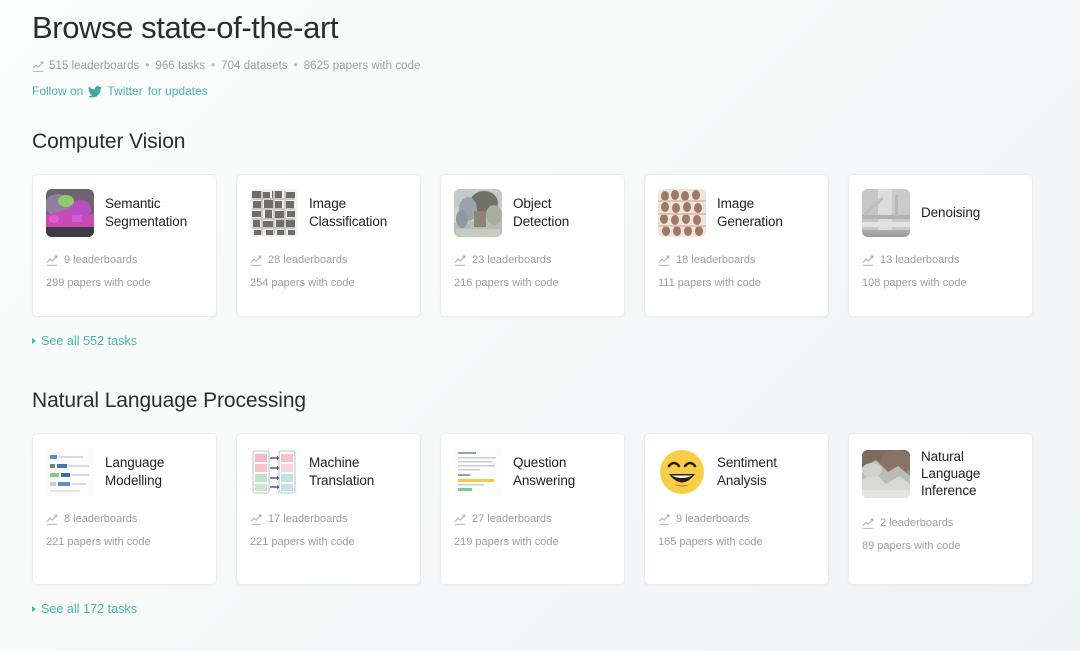 The width and height of the screenshot is (1080, 651). Describe the element at coordinates (254, 65) in the screenshot. I see `stat-datasets: 704 datasets` at that location.